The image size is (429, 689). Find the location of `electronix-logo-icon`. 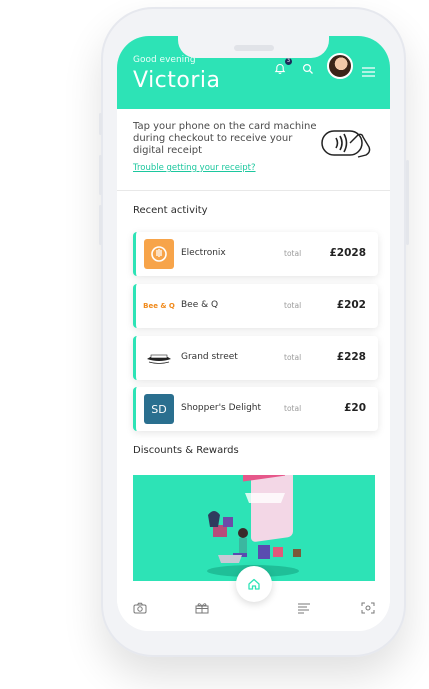

electronix-logo-icon is located at coordinates (159, 254).